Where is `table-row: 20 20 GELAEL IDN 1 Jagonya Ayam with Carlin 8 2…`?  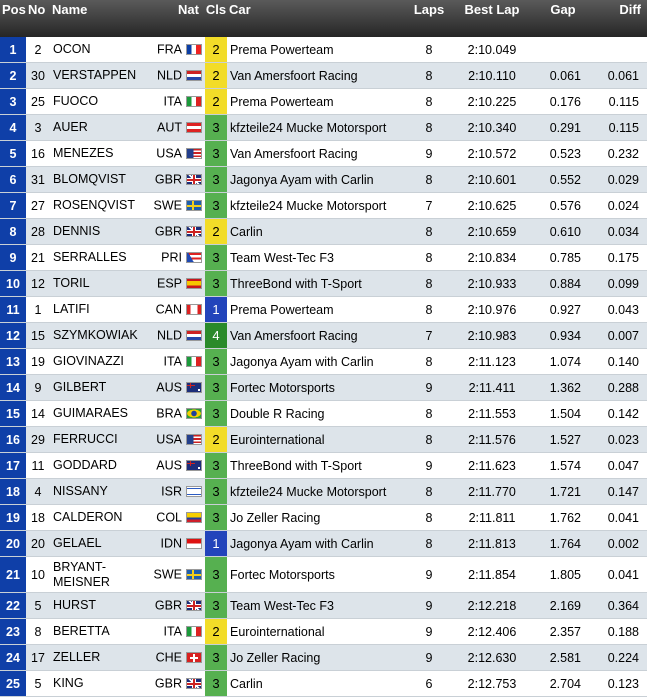 table-row: 20 20 GELAEL IDN 1 Jagonya Ayam with Carlin 8 2… is located at coordinates (323, 543).